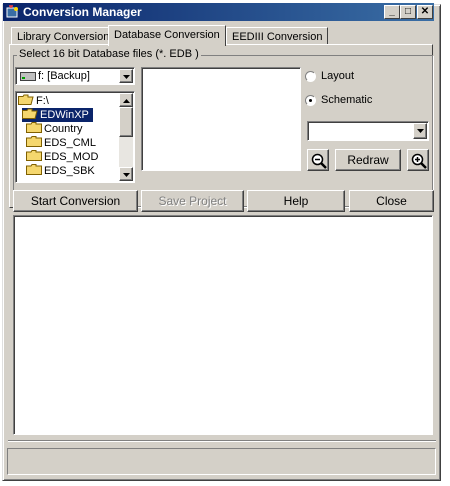 This screenshot has height=486, width=450. Describe the element at coordinates (42, 101) in the screenshot. I see `tree-item-label: F:\` at that location.